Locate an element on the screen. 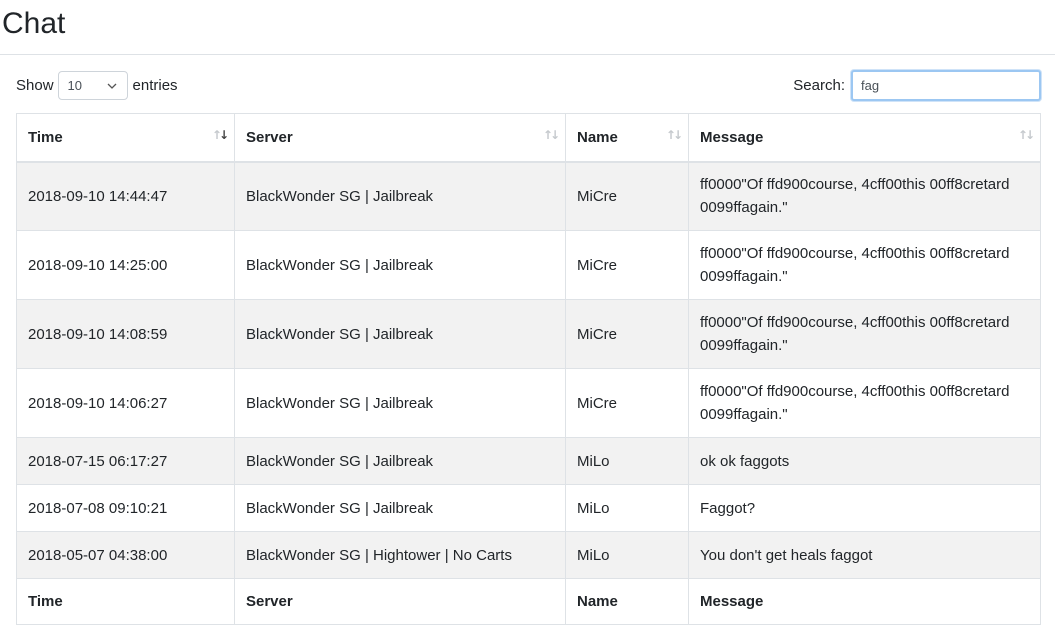 The width and height of the screenshot is (1055, 634). entries-per-page-value: 10 is located at coordinates (74, 85).